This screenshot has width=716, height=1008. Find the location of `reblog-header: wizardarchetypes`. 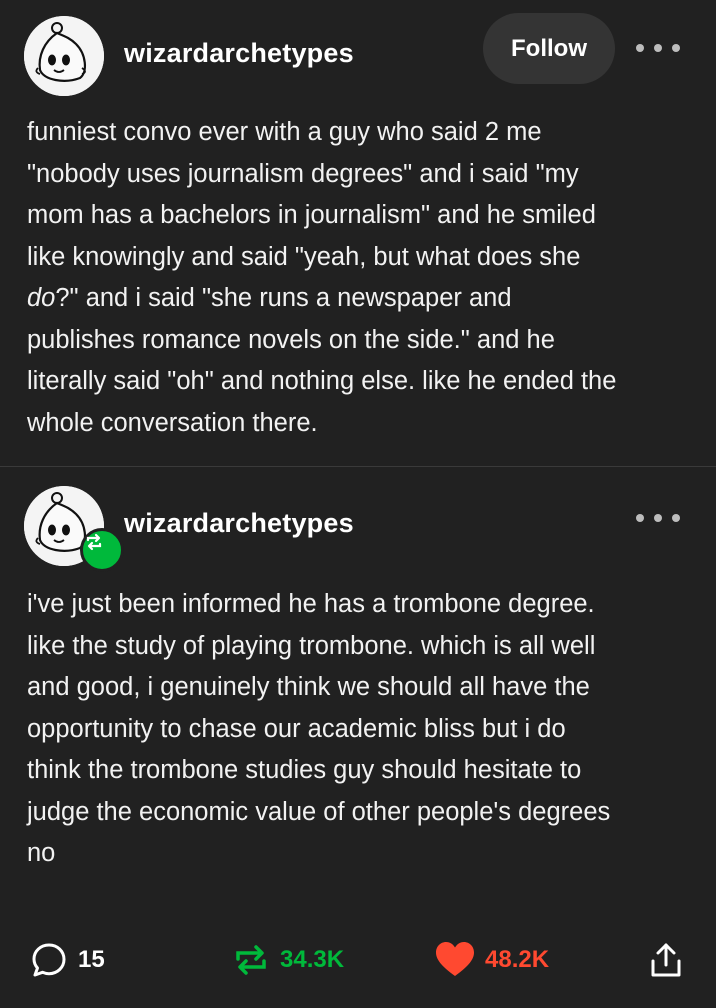

reblog-header: wizardarchetypes is located at coordinates (358, 529).